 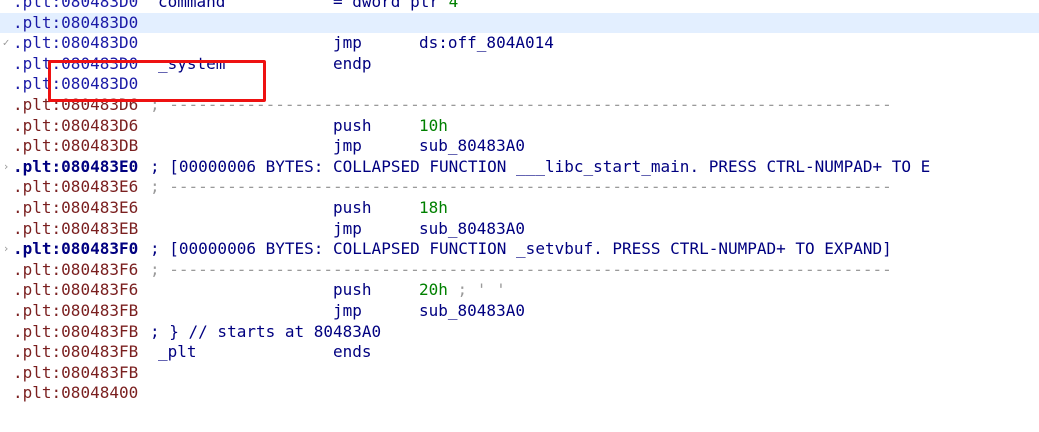 I want to click on listing-line: .plt:080483EB jmp sub_80483A0, so click(x=519, y=229).